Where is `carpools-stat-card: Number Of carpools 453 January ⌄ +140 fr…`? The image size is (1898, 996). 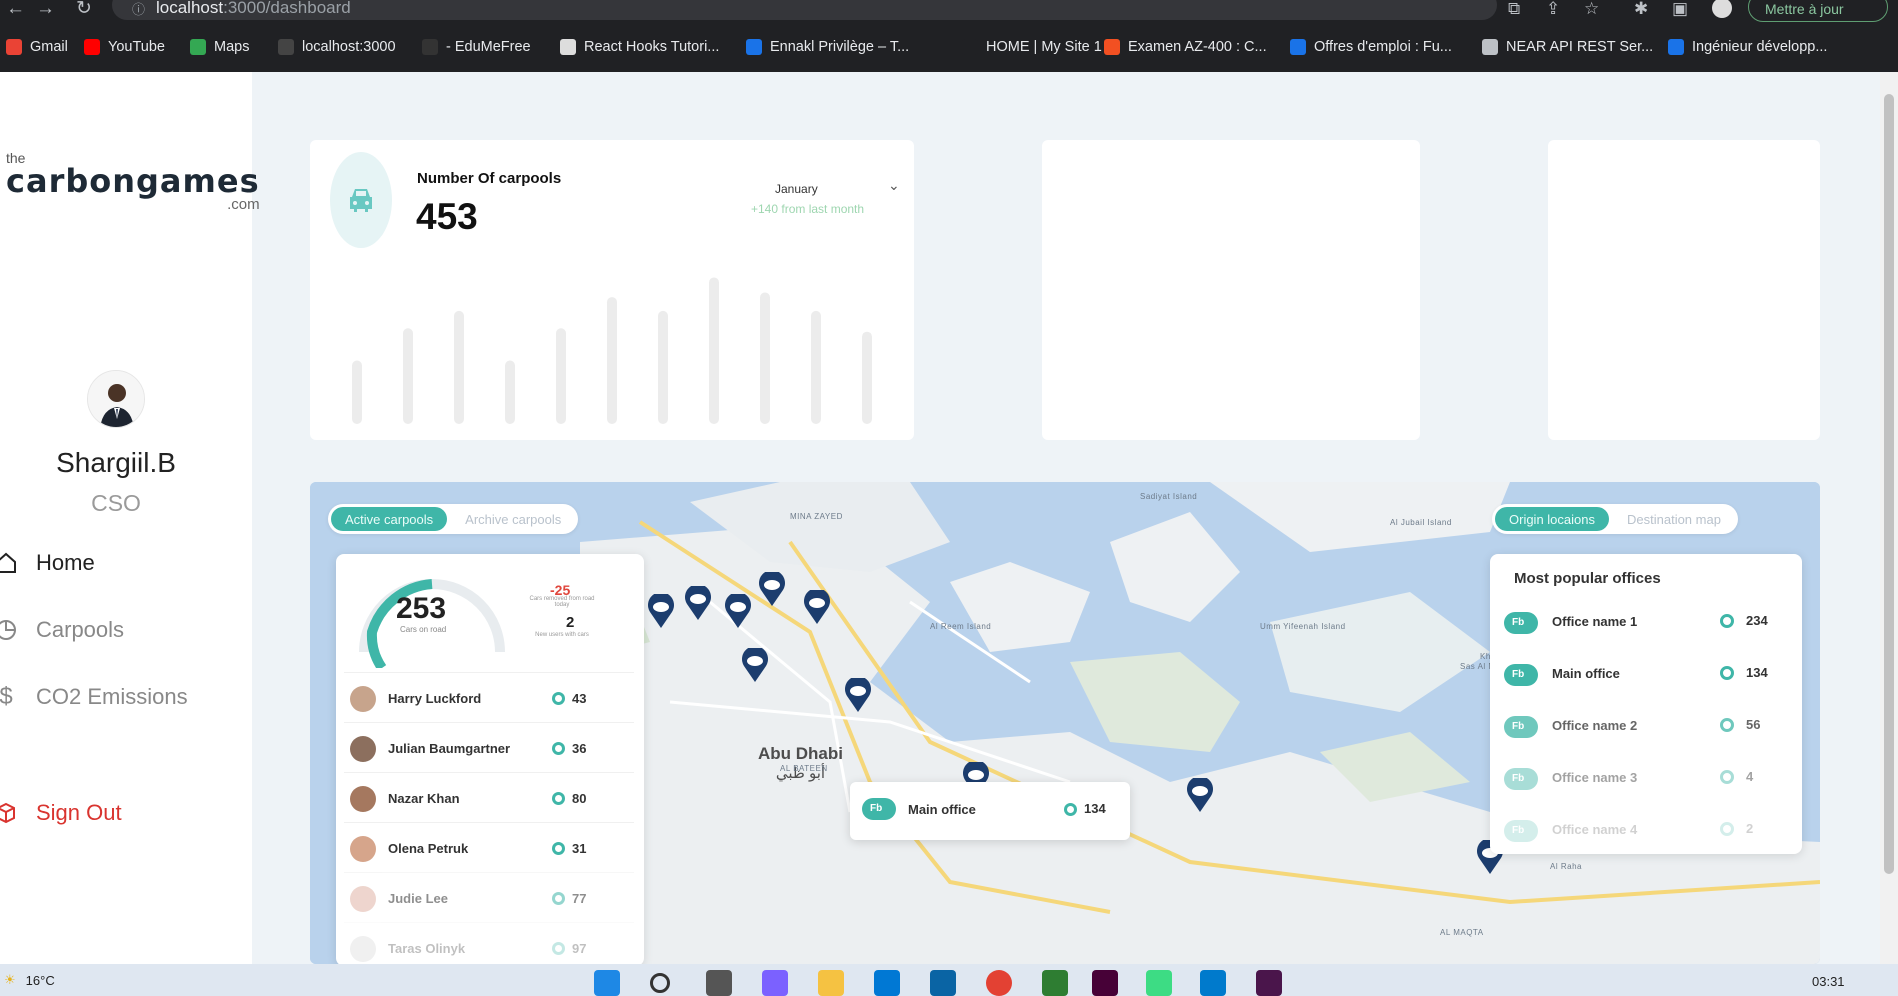 carpools-stat-card: Number Of carpools 453 January ⌄ +140 fr… is located at coordinates (612, 290).